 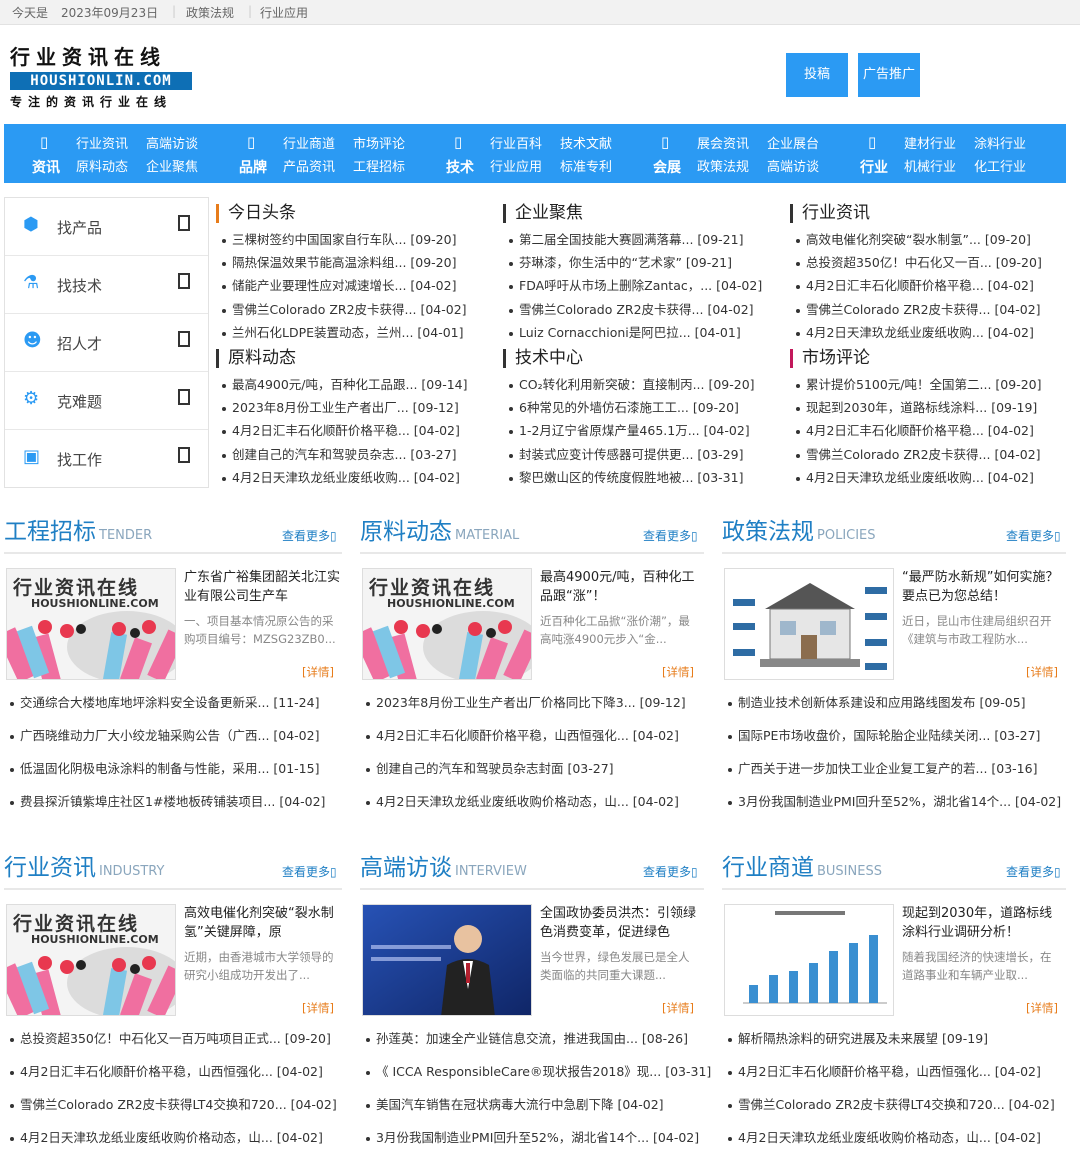 What do you see at coordinates (167, 741) in the screenshot?
I see `news-item: 广西晓维动力厂大小绞龙轴采购公告（广西... [04-02]` at bounding box center [167, 741].